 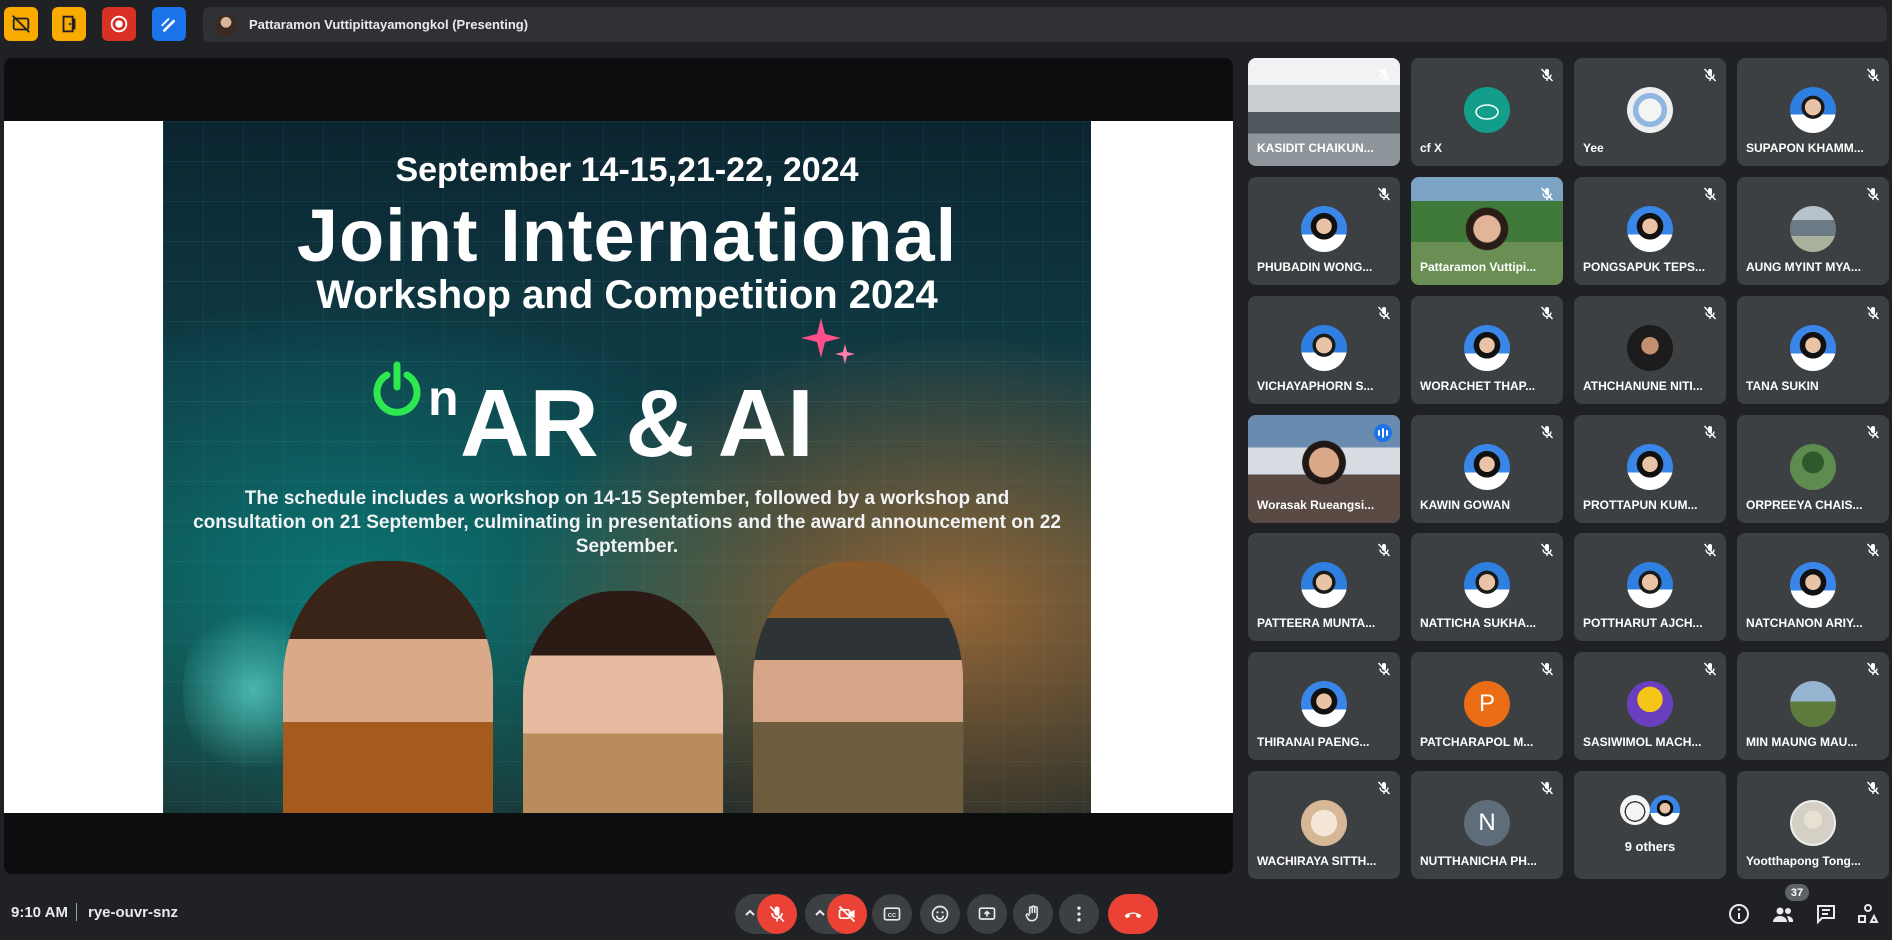 What do you see at coordinates (1650, 112) in the screenshot?
I see `participant-tile: Yee` at bounding box center [1650, 112].